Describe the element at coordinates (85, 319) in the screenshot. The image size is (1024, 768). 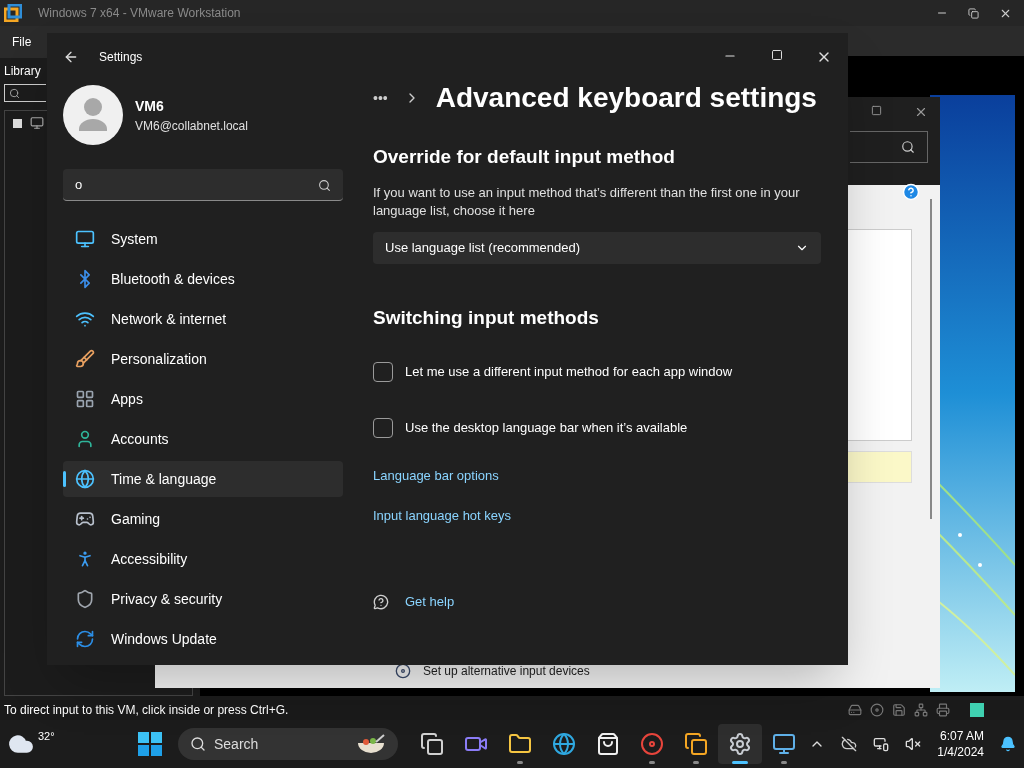
I see `wifi-icon` at that location.